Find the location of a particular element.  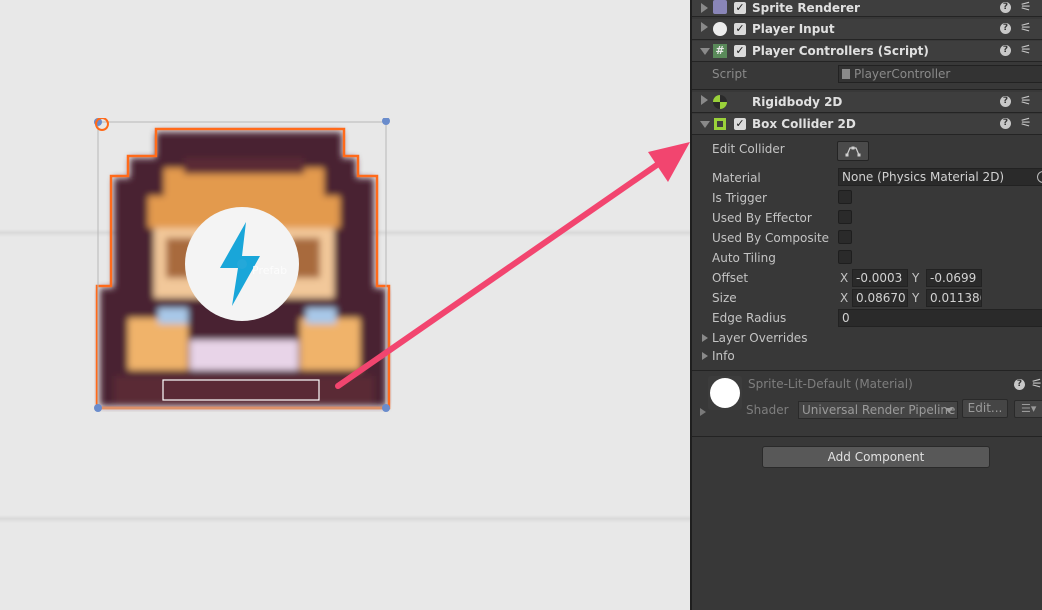

material-value: None (Physics Material 2D) is located at coordinates (923, 177).